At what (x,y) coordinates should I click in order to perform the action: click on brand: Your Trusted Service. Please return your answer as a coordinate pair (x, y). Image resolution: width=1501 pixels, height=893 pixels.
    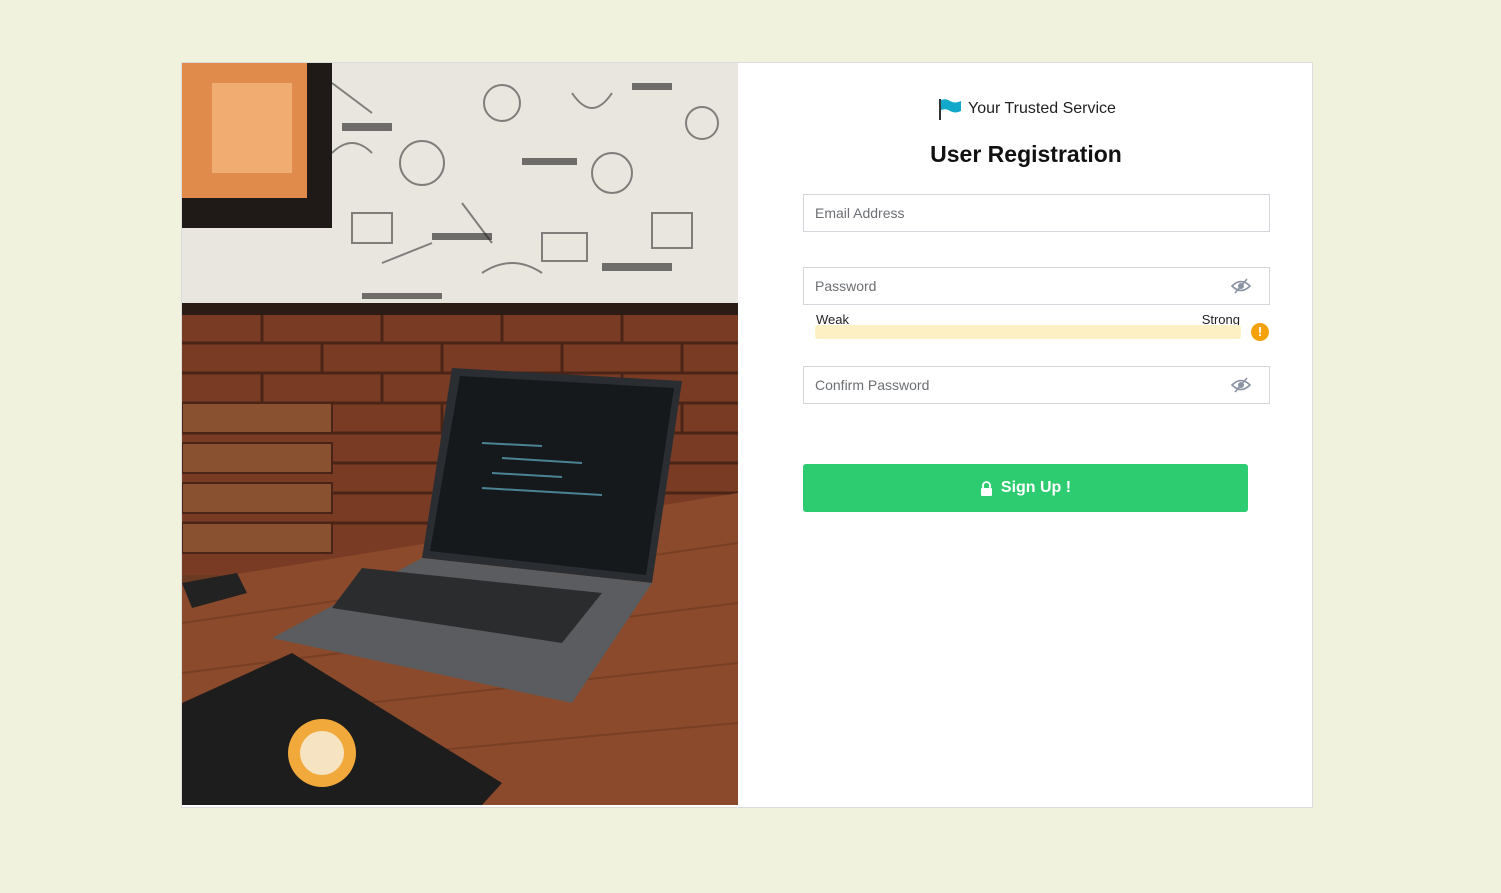
    Looking at the image, I should click on (1027, 109).